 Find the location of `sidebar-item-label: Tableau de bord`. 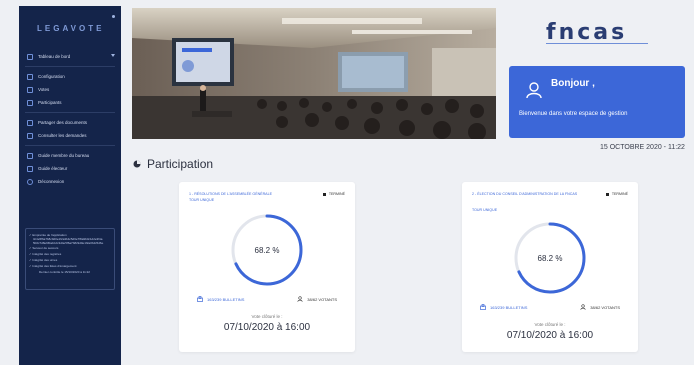

sidebar-item-label: Tableau de bord is located at coordinates (54, 56).